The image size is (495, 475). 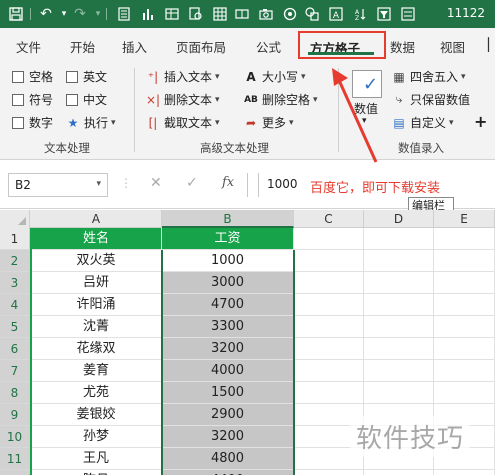 I want to click on cell-salary: 3300, so click(x=228, y=327).